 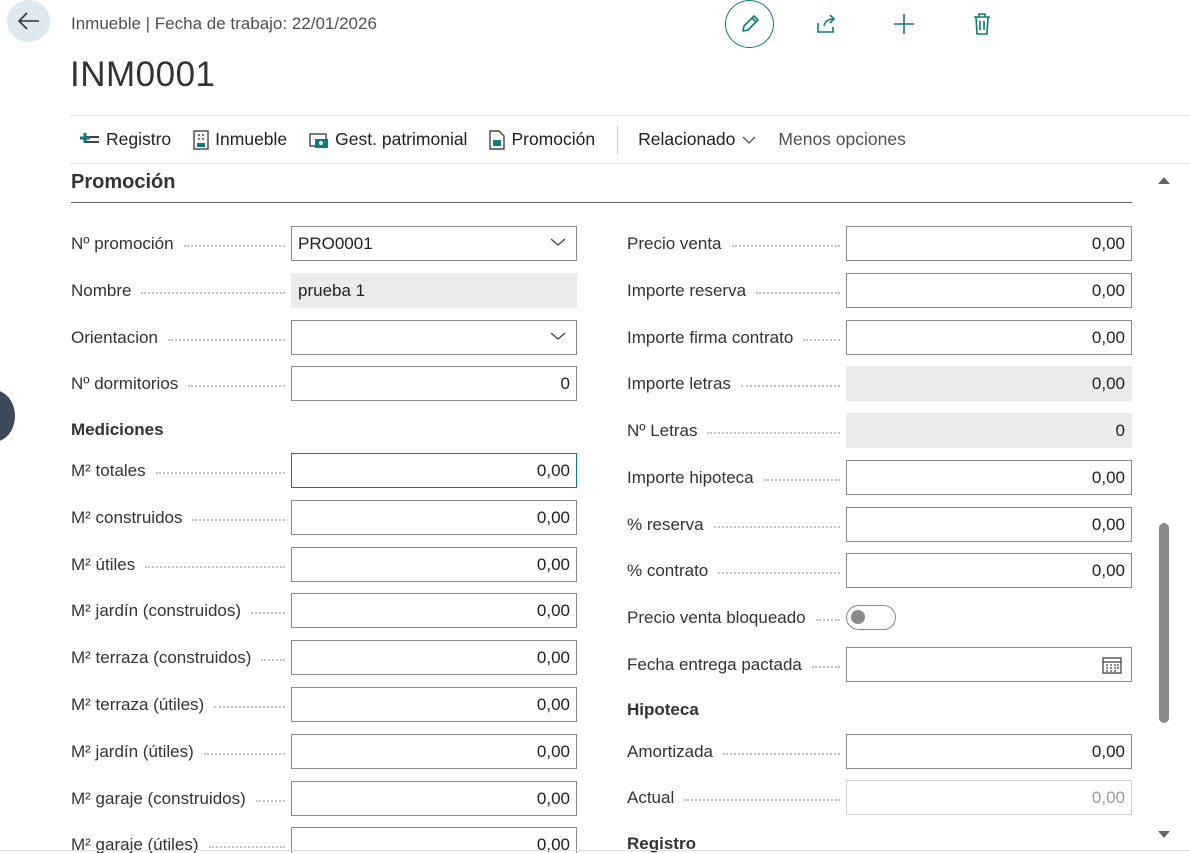 I want to click on price-locked-toggle, so click(x=871, y=617).